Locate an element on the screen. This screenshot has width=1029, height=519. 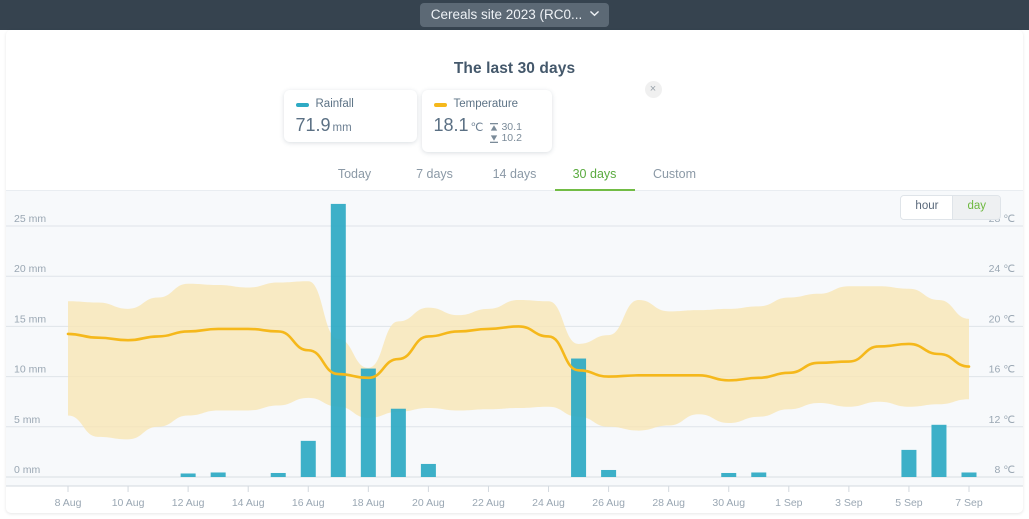
tab-today: Today is located at coordinates (355, 176).